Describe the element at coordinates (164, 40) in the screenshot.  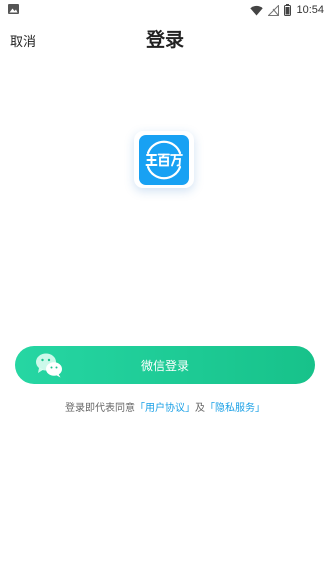
I see `page-title: 登录` at that location.